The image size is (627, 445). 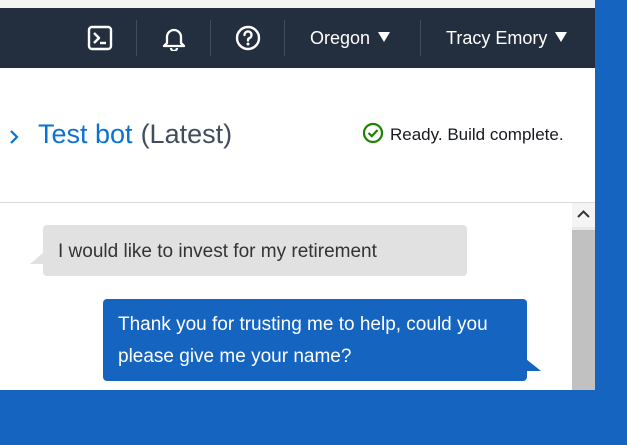 I want to click on user-message-text: I would like to invest for my retirement, so click(x=217, y=251).